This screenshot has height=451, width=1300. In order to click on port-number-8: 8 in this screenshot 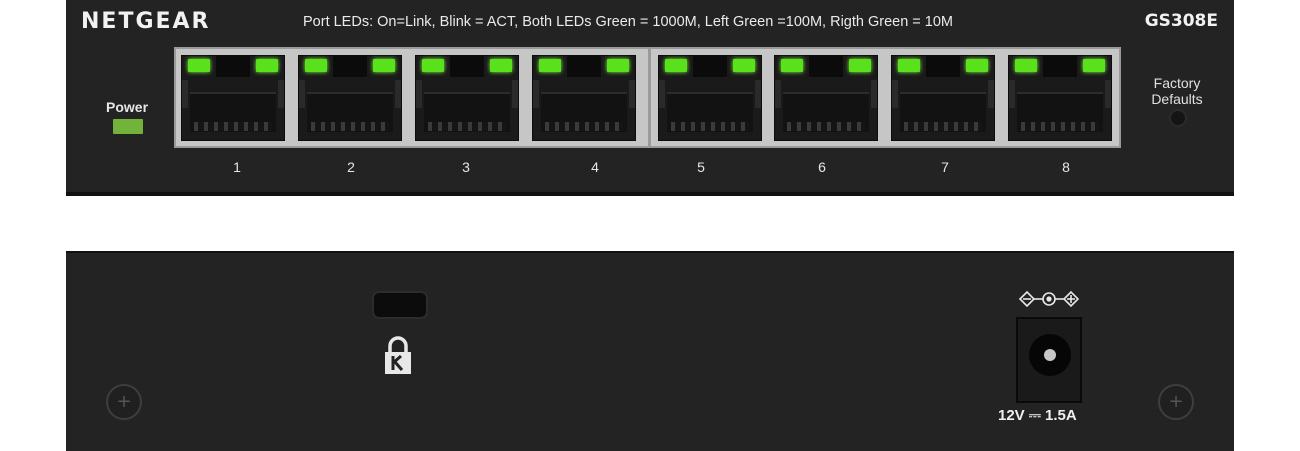, I will do `click(1066, 167)`.